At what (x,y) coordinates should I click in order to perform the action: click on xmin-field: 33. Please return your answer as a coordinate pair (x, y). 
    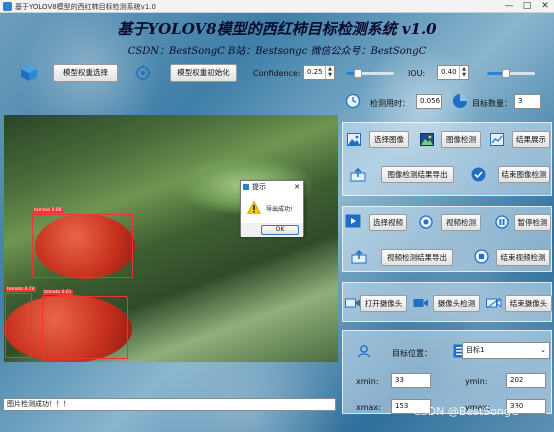
    Looking at the image, I should click on (411, 380).